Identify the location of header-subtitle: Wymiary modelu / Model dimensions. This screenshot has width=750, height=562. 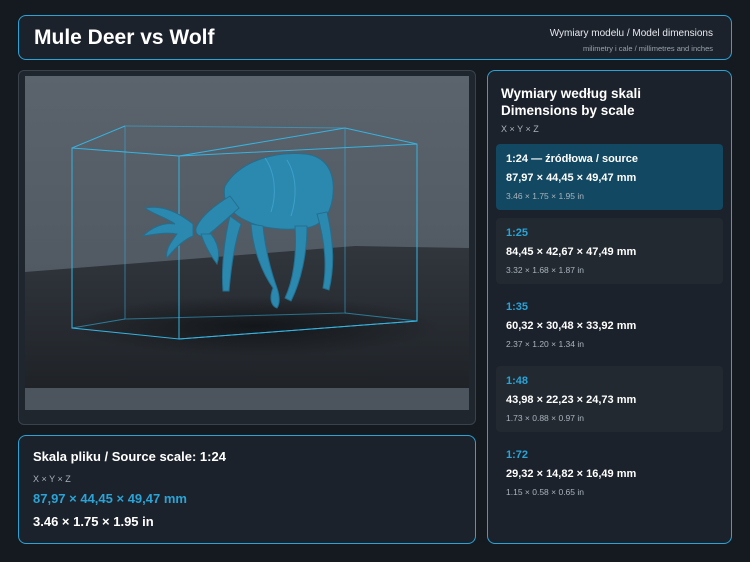
(631, 33).